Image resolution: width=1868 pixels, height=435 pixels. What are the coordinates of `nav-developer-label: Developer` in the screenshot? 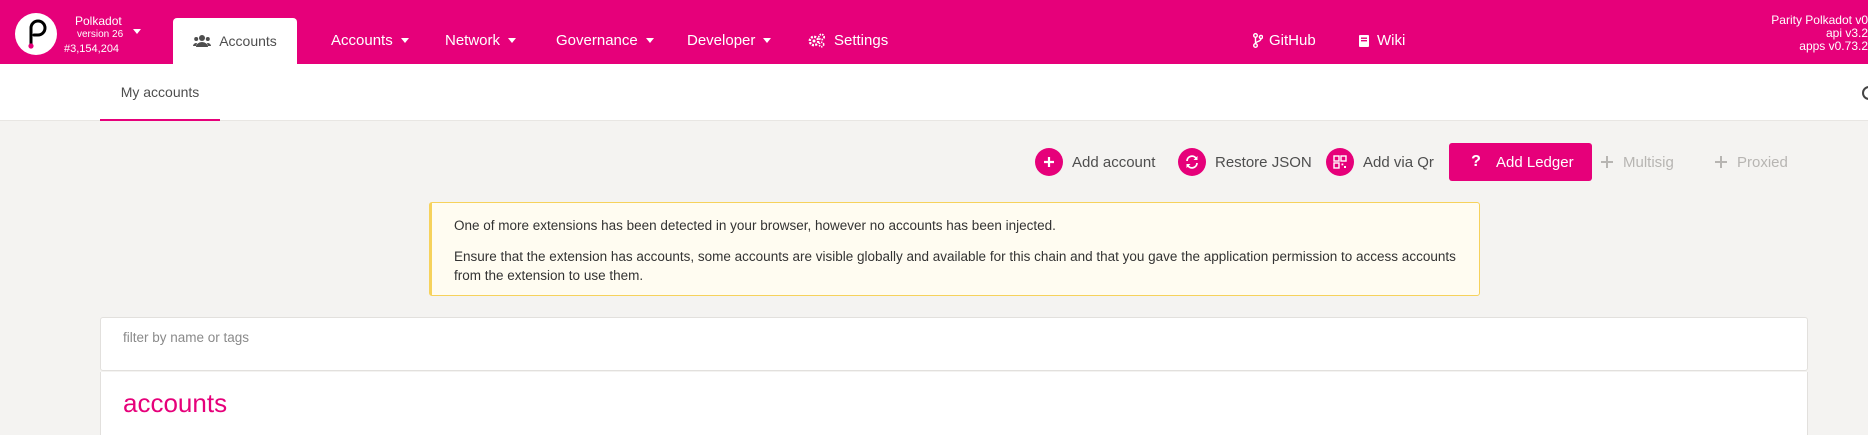 It's located at (721, 40).